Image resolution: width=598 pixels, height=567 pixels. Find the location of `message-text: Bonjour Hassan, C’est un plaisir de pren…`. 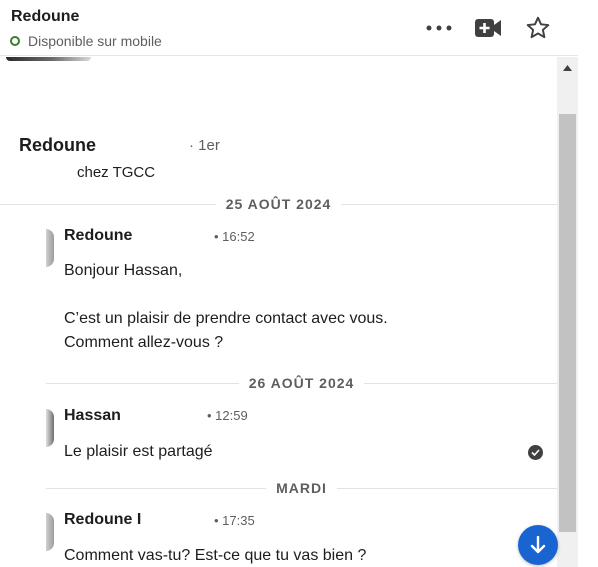

message-text: Bonjour Hassan, C’est un plaisir de pren… is located at coordinates (226, 306).